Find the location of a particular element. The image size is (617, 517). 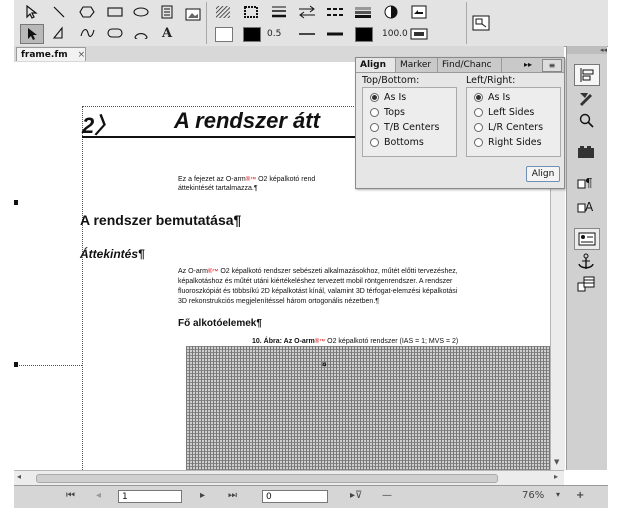

fill-gradient-icon is located at coordinates (363, 12).